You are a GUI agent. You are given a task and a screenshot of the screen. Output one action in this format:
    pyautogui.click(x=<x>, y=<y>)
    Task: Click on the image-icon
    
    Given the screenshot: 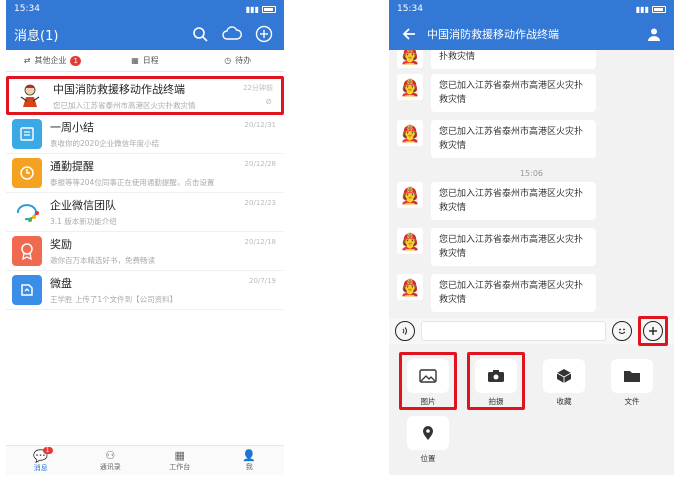 What is the action you would take?
    pyautogui.click(x=428, y=376)
    